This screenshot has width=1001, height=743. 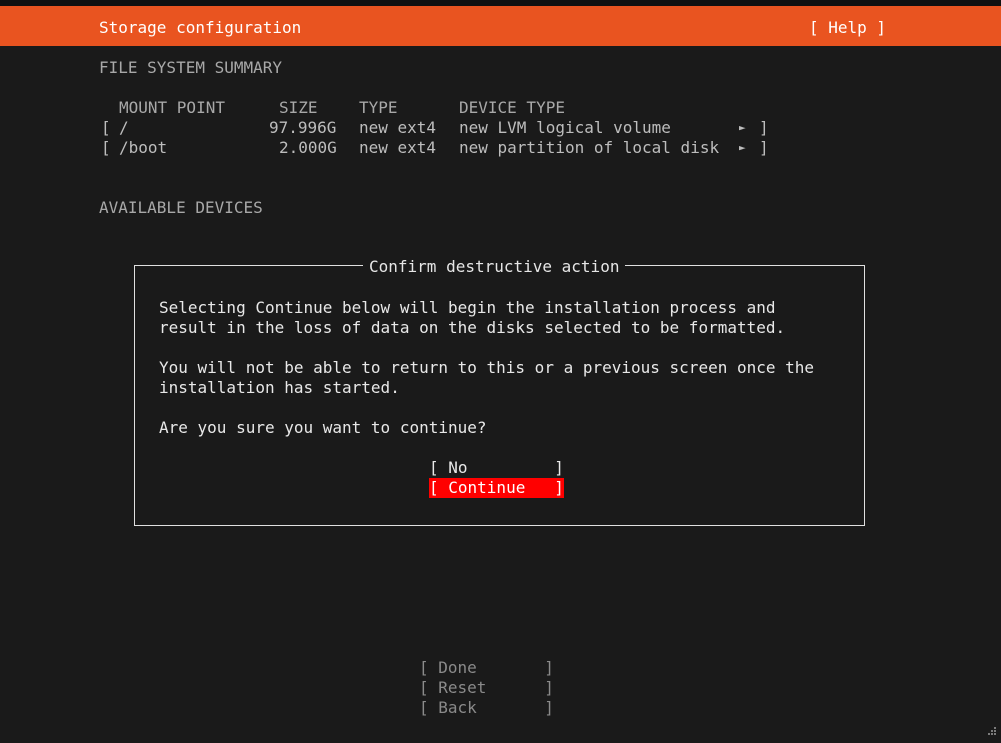 I want to click on column-header-device-type: DEVICE TYPE, so click(x=512, y=107).